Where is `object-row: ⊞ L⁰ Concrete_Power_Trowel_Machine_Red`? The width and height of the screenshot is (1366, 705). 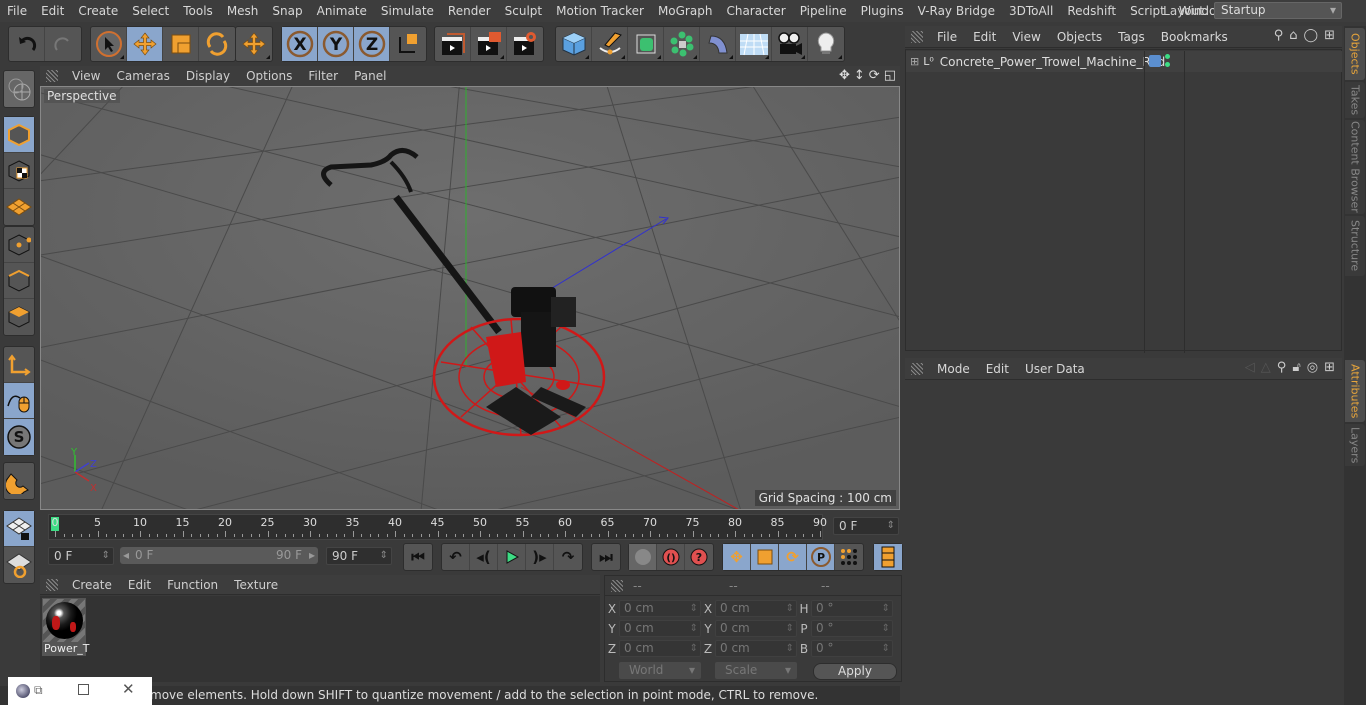
object-row: ⊞ L⁰ Concrete_Power_Trowel_Machine_Red is located at coordinates (1124, 202).